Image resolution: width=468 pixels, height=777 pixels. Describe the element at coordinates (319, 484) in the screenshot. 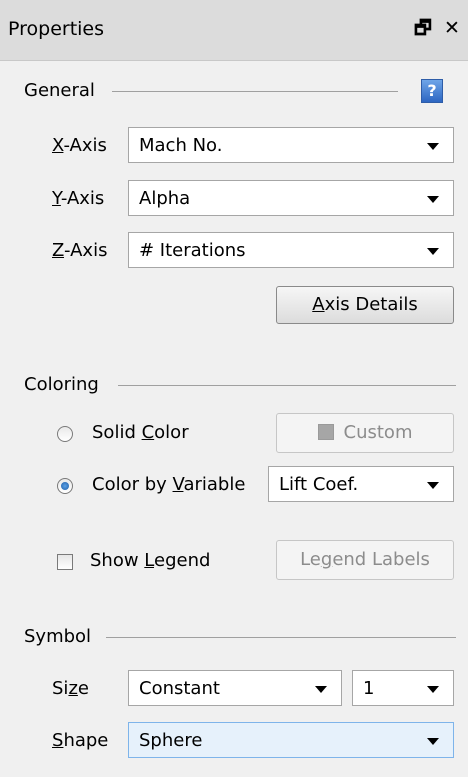

I see `color-variable-select-value: Lift Coef.` at that location.